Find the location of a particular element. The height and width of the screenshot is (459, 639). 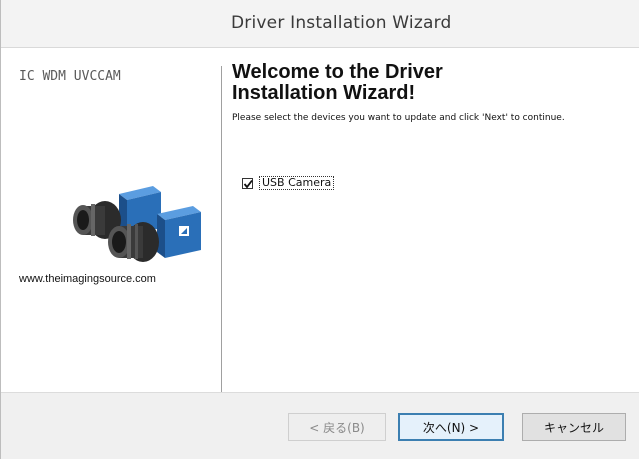

button-bar: < 戻る(B) 次へ(N) > キャンセル is located at coordinates (320, 425).